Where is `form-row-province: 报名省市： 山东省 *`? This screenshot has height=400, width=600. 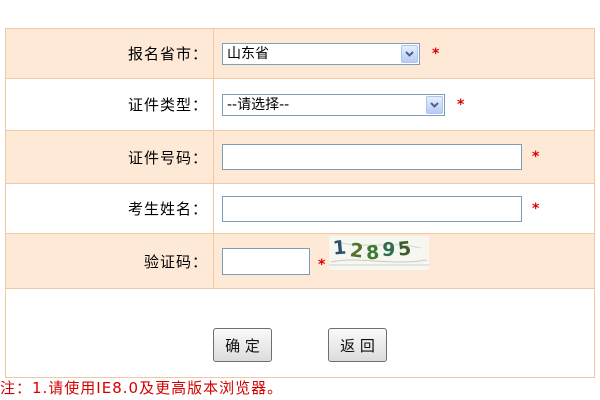 form-row-province: 报名省市： 山东省 * is located at coordinates (300, 54).